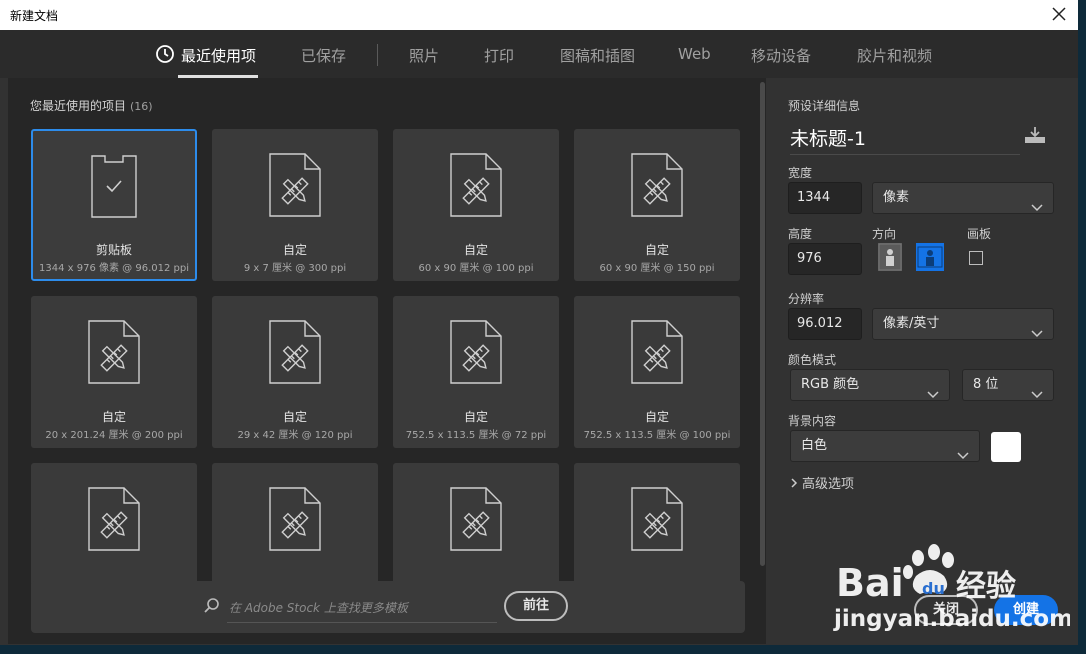  I want to click on tab-art-illustration: 图稿和插图, so click(597, 55).